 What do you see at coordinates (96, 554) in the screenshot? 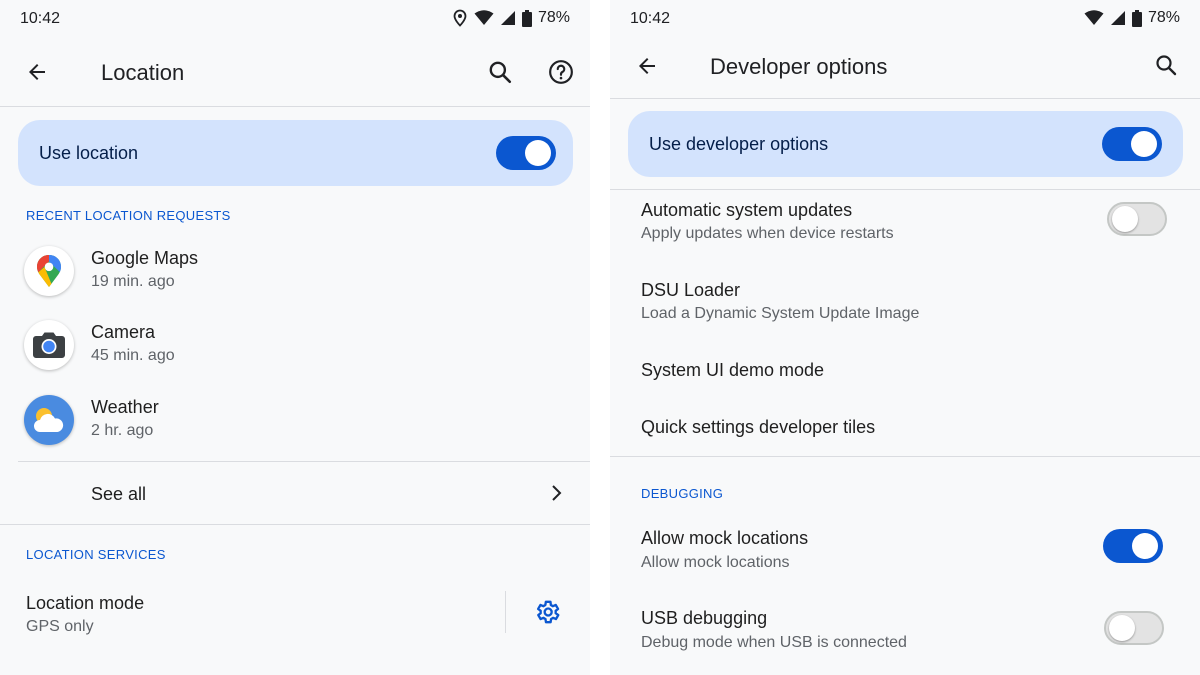
I see `location-services-header: LOCATION SERVICES` at bounding box center [96, 554].